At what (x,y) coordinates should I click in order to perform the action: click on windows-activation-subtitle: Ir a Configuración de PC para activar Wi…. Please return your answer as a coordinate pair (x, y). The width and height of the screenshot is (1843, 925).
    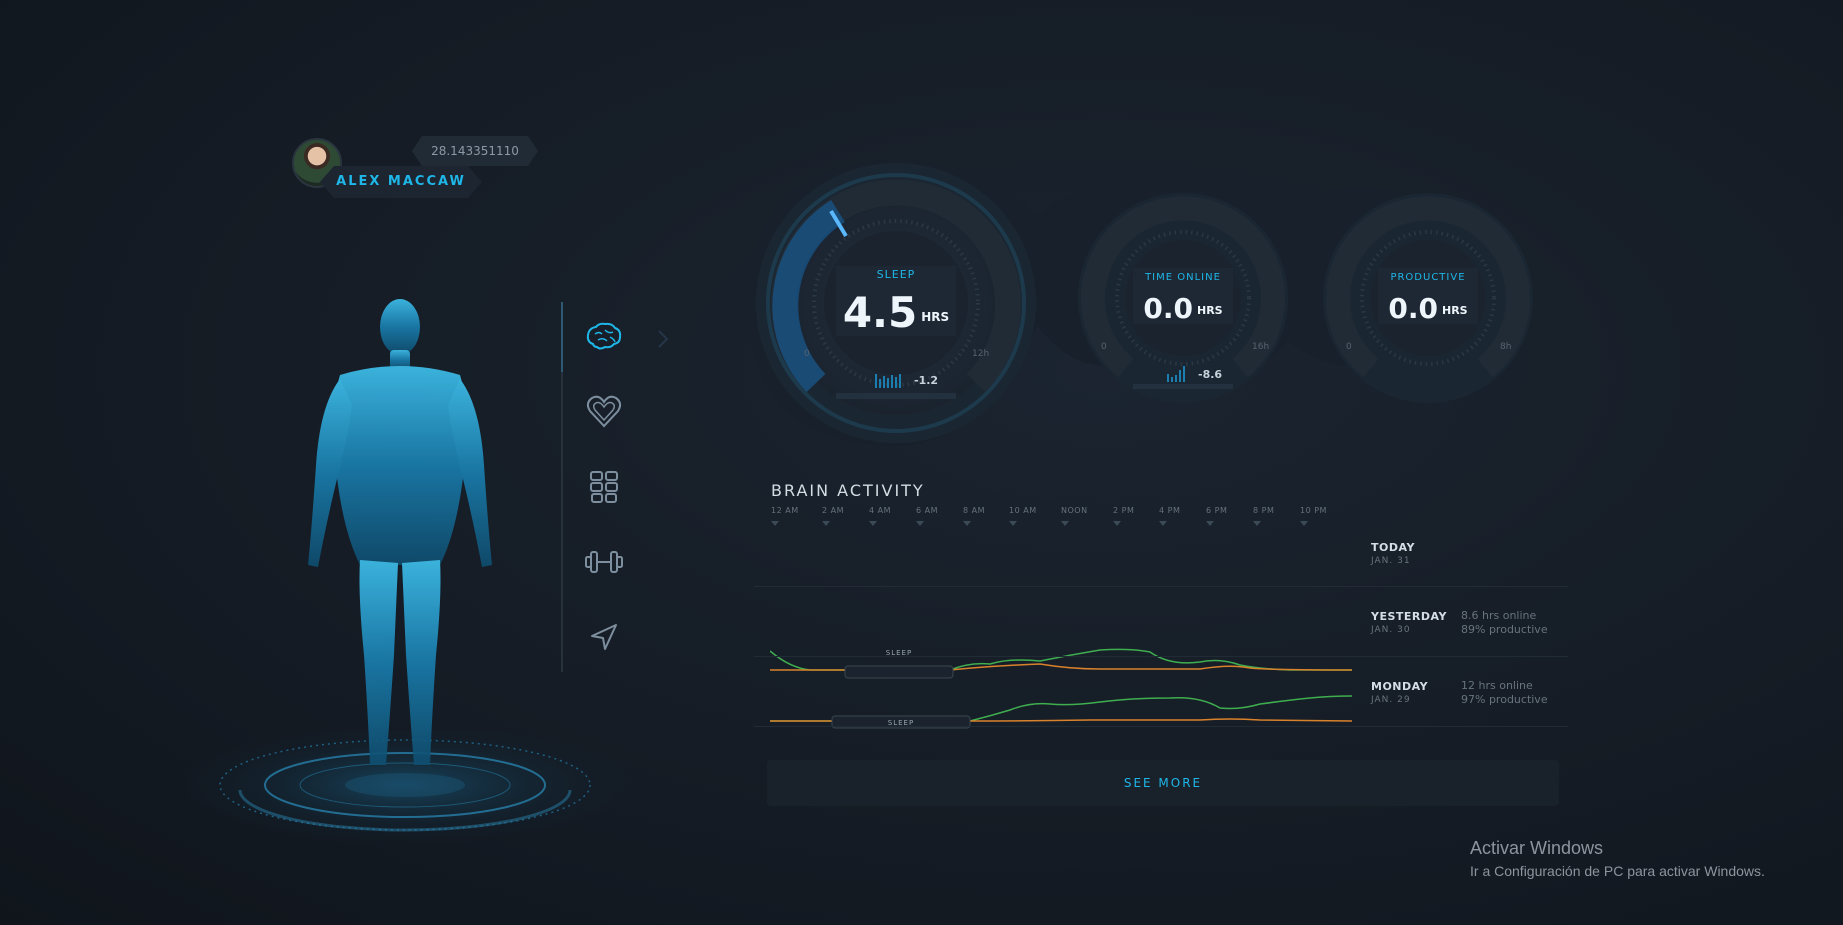
    Looking at the image, I should click on (1617, 871).